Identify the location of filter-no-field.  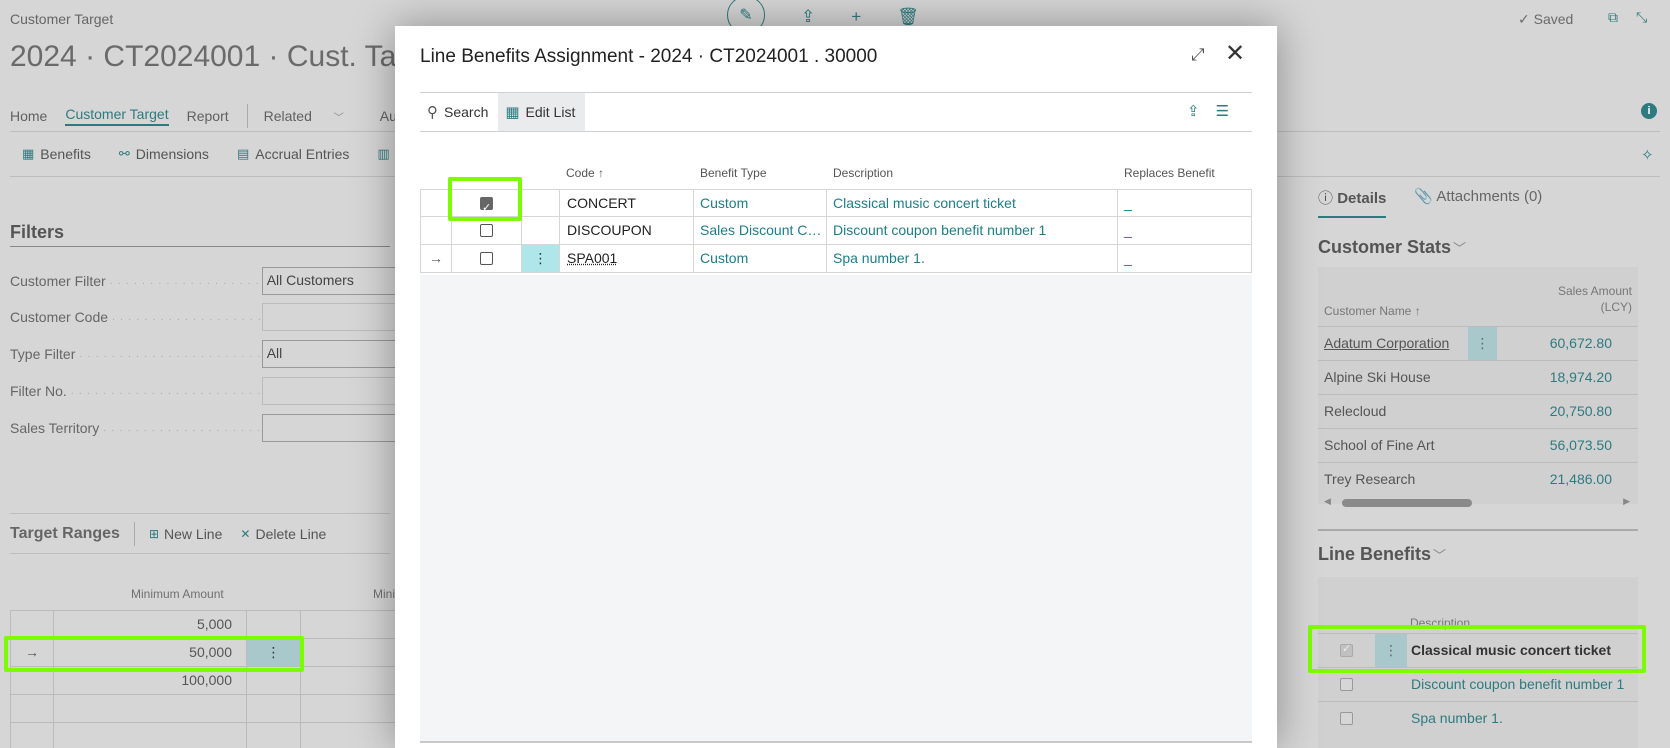
(330, 391).